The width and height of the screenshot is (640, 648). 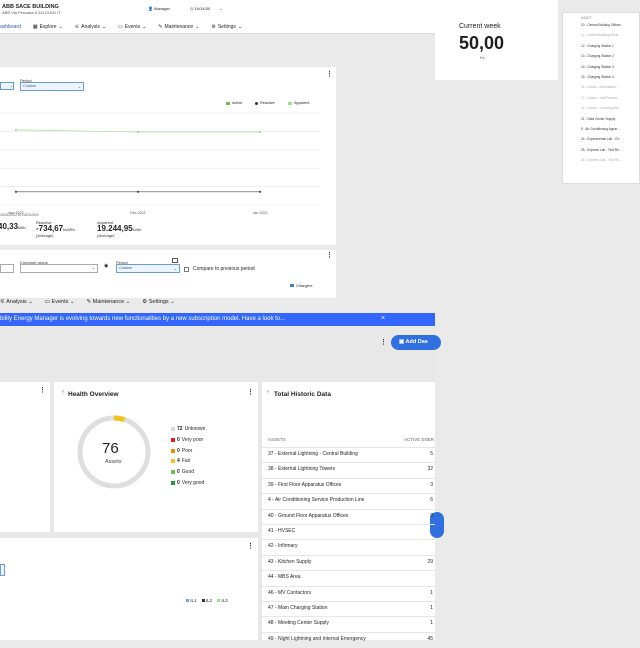 I want to click on select-partial, so click(x=2, y=570).